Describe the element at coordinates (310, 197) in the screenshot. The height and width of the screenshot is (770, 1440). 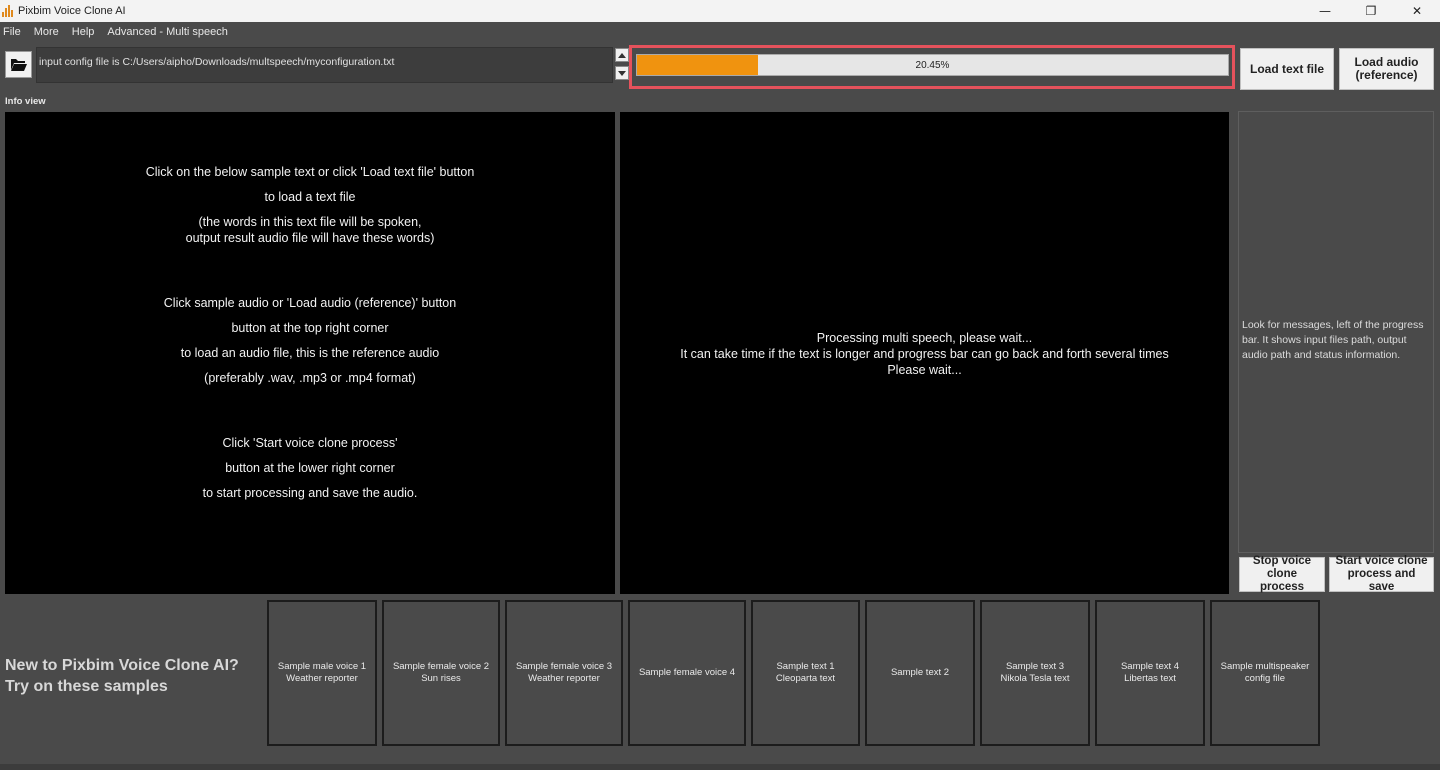
I see `instruction-line: to load a text file` at that location.